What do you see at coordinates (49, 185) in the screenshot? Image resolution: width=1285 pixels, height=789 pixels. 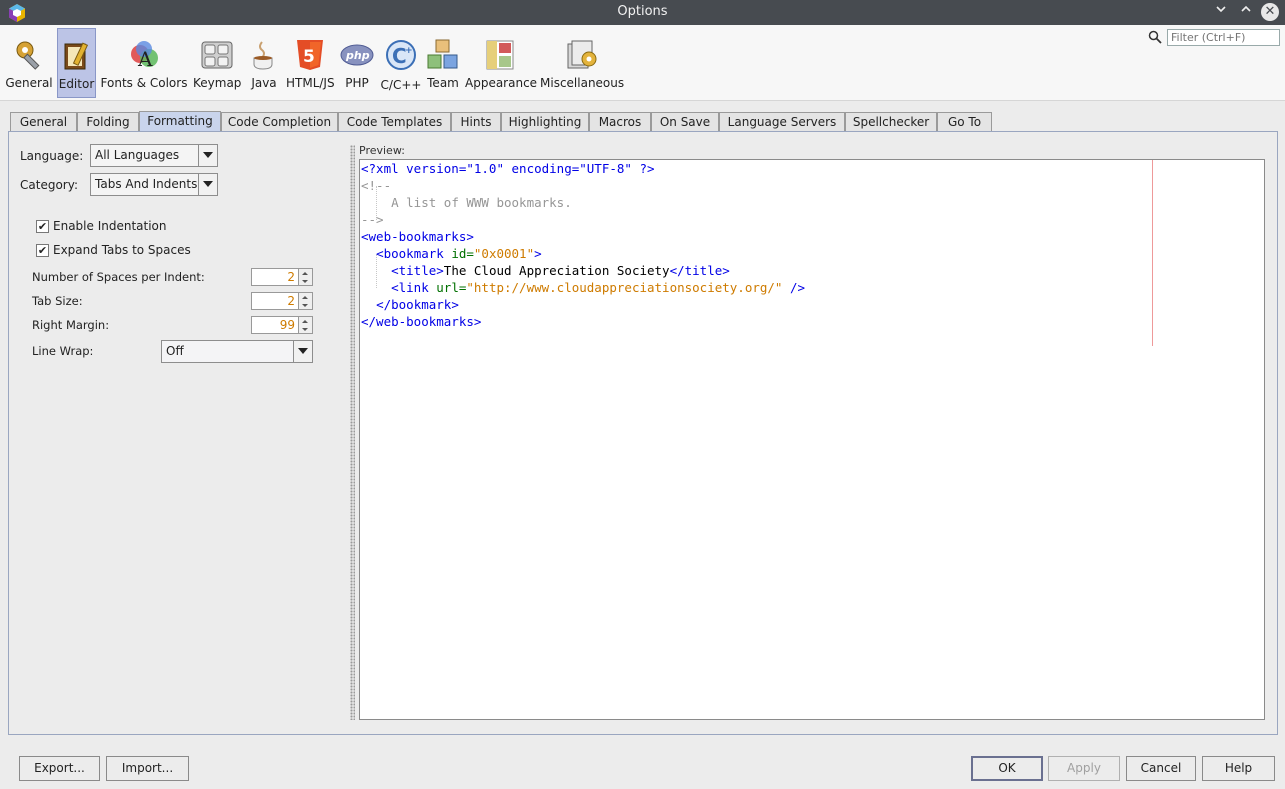 I see `category-label: Category:` at bounding box center [49, 185].